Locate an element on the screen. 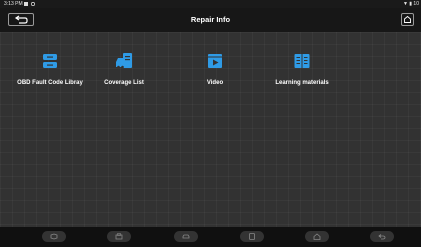 The width and height of the screenshot is (421, 247). database-icon is located at coordinates (50, 61).